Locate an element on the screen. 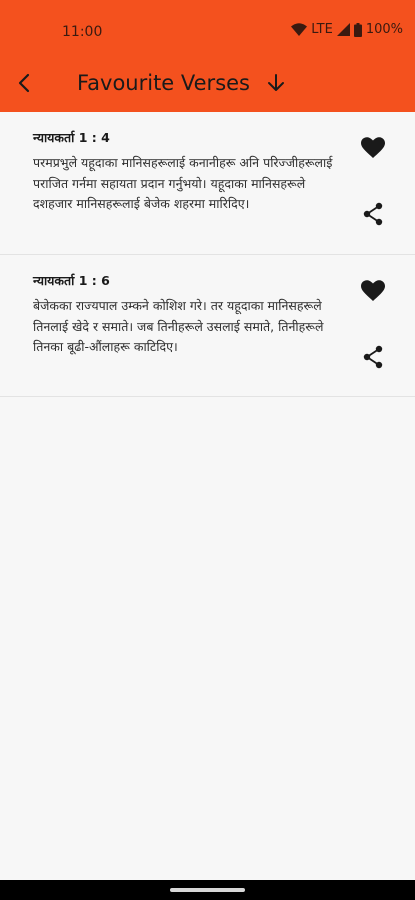 This screenshot has height=900, width=415. verse-reference: न्यायकर्ता 1 : 6 is located at coordinates (71, 280).